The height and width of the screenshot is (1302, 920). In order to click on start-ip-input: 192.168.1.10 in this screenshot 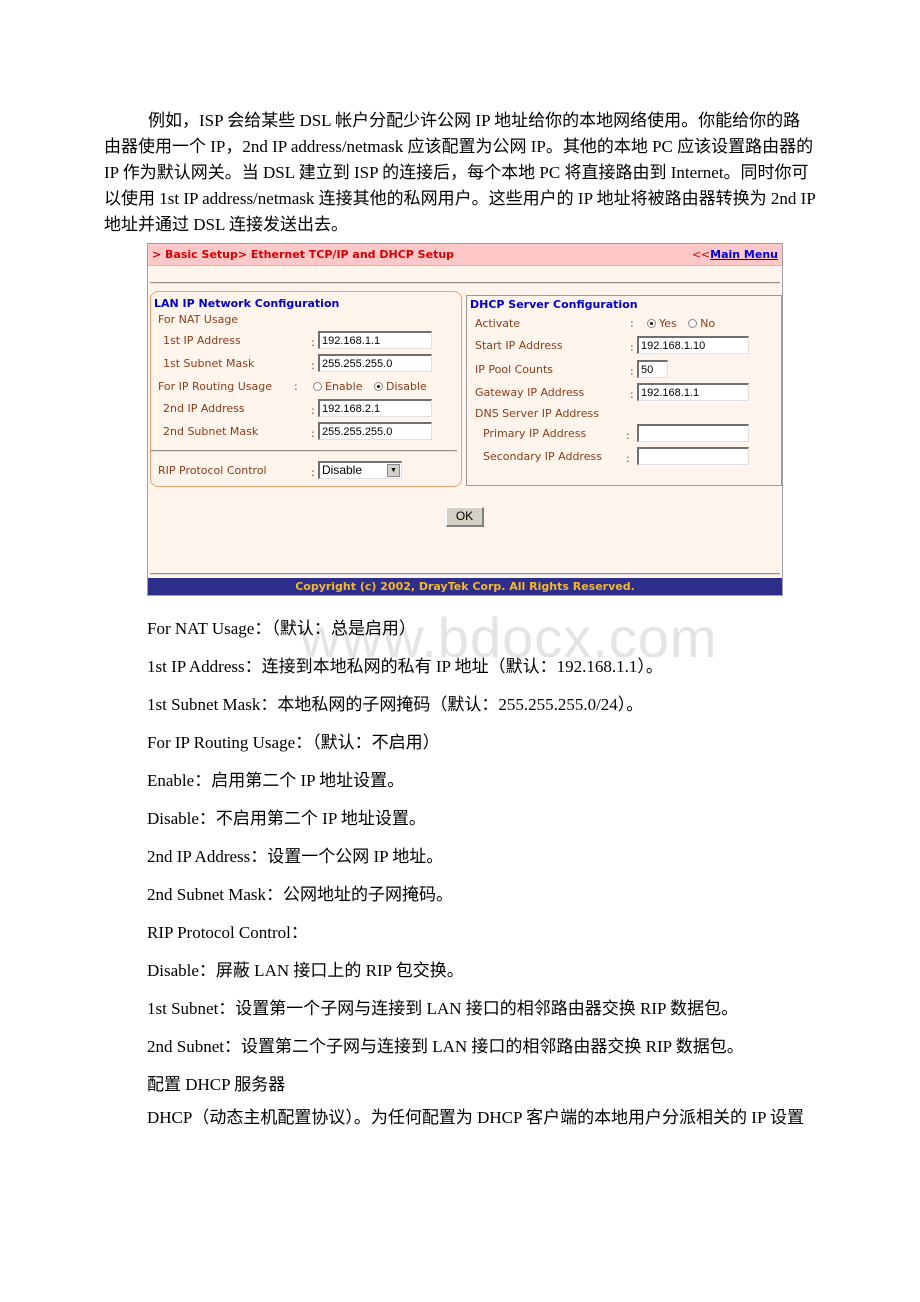, I will do `click(693, 345)`.